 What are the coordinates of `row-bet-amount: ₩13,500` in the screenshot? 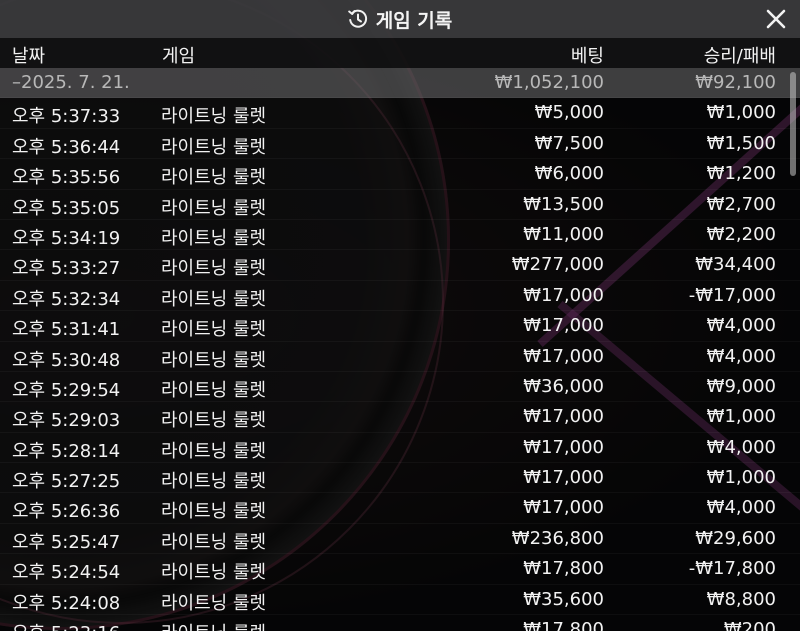 It's located at (563, 204).